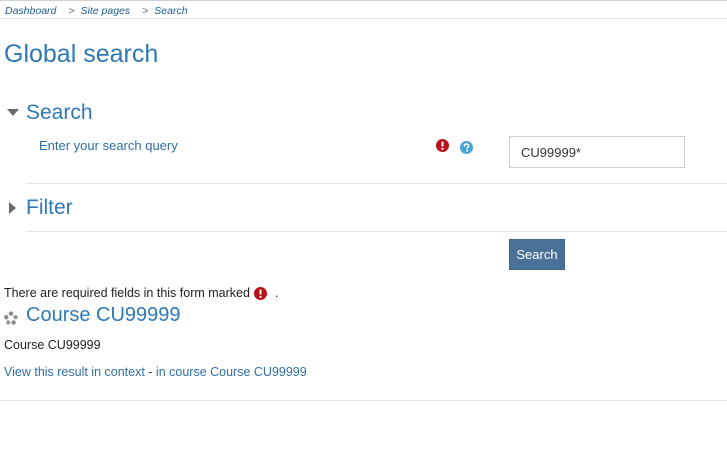  Describe the element at coordinates (363, 400) in the screenshot. I see `result-divider` at that location.